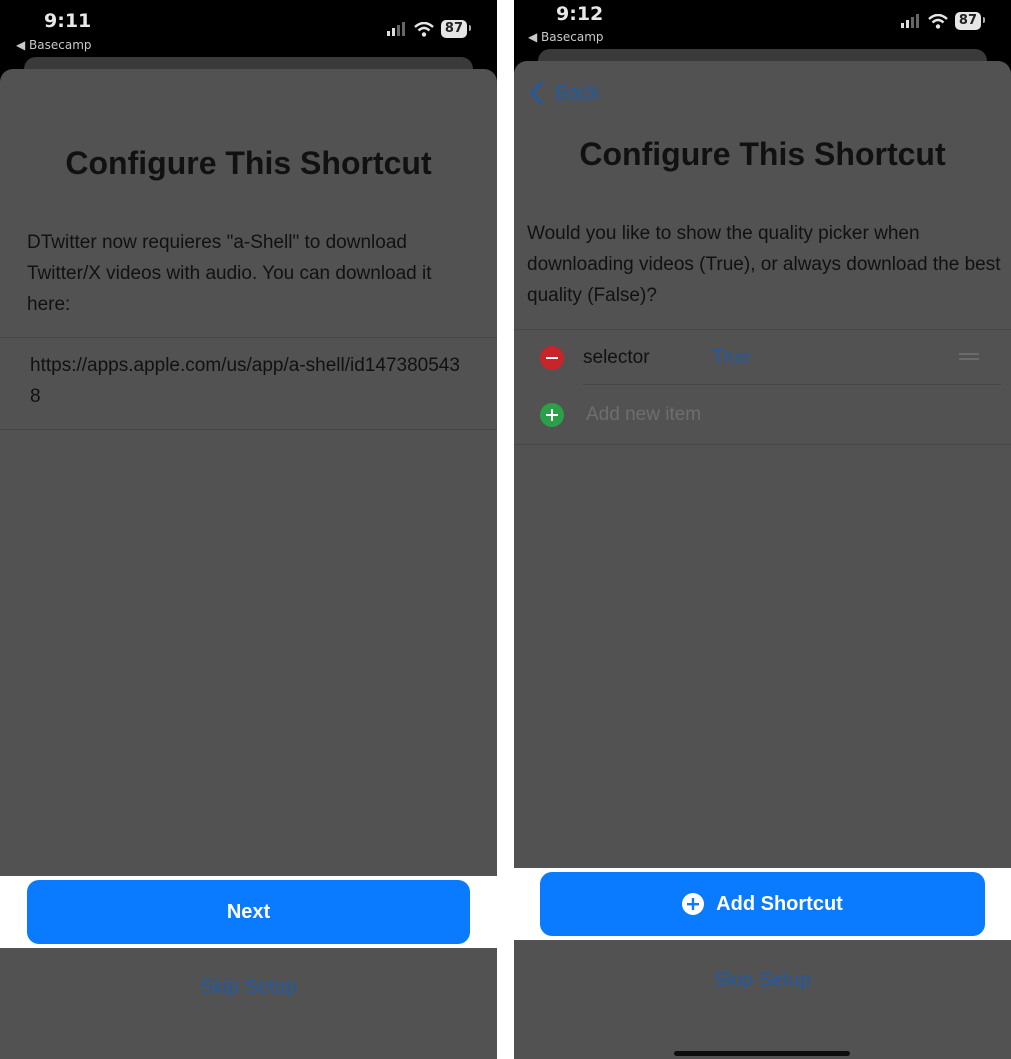 The width and height of the screenshot is (1011, 1059). What do you see at coordinates (969, 356) in the screenshot?
I see `reorder-icon` at bounding box center [969, 356].